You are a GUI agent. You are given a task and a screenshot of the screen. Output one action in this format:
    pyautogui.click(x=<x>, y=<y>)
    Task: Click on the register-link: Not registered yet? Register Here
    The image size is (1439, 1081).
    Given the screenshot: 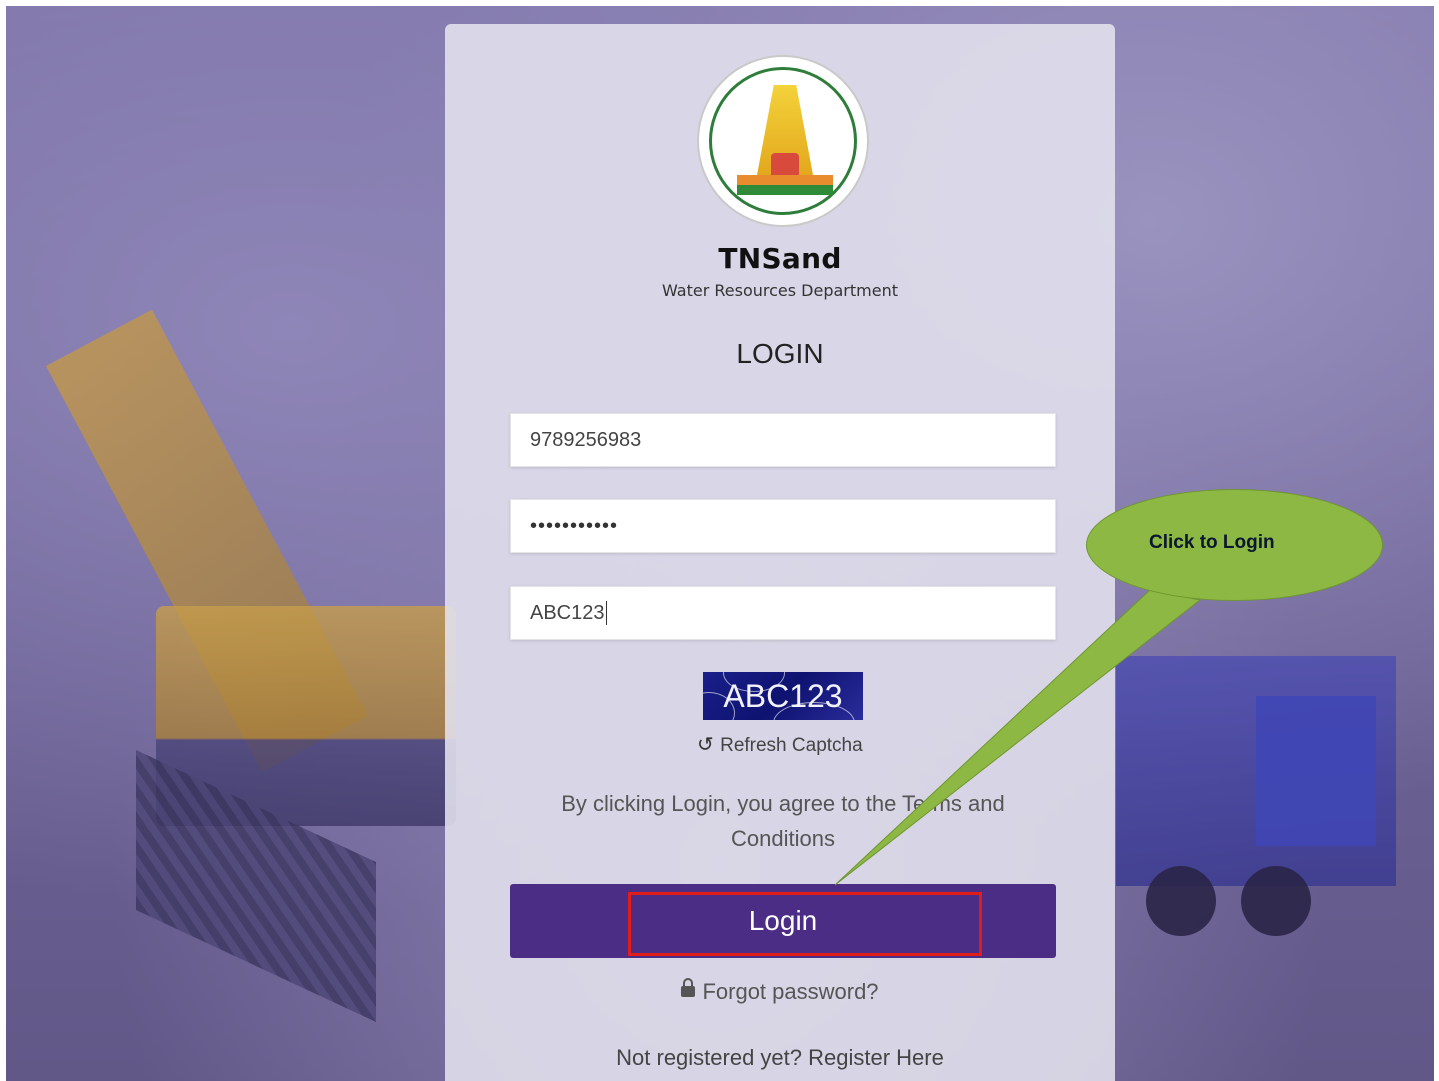 What is the action you would take?
    pyautogui.click(x=780, y=1058)
    